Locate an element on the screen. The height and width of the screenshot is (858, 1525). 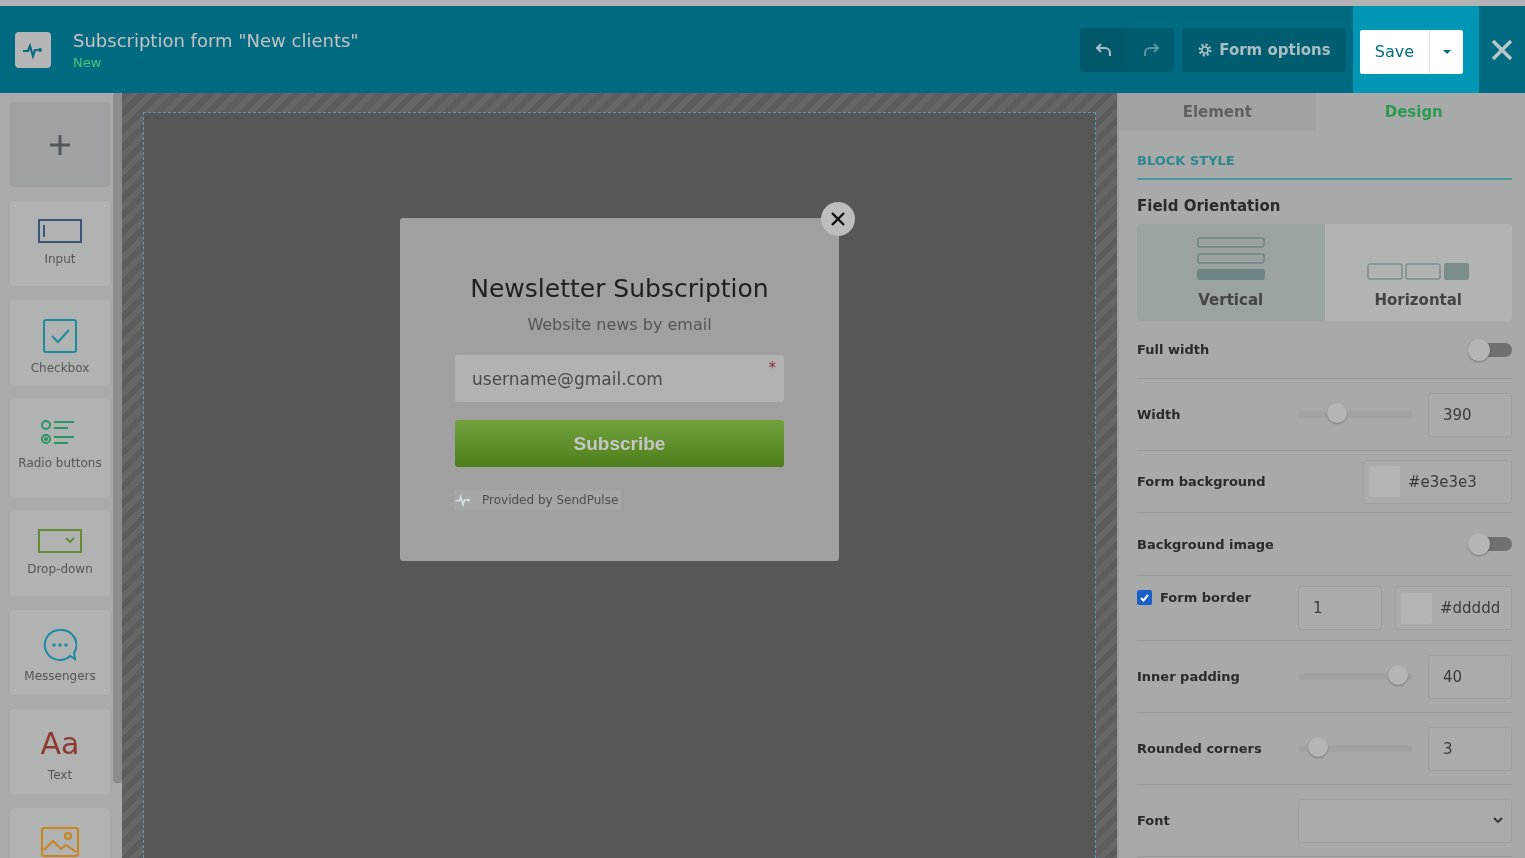
panel-tab: Element is located at coordinates (1217, 112).